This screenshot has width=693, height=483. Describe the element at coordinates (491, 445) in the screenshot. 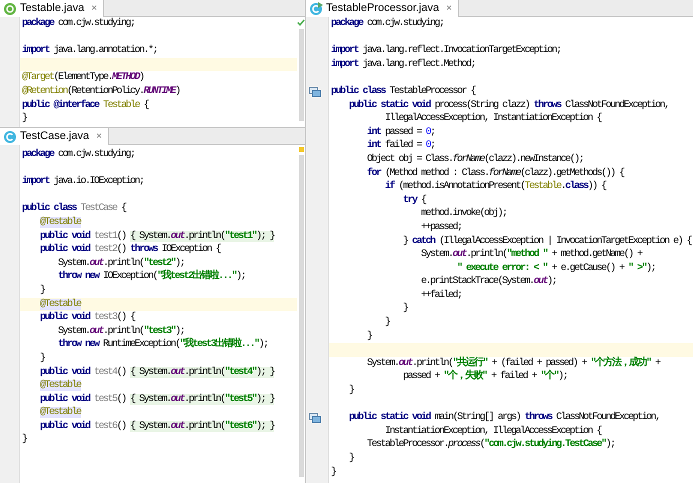

I see `code-line: TestableProcessor.process("com.cjw.studying.TestCase");` at that location.